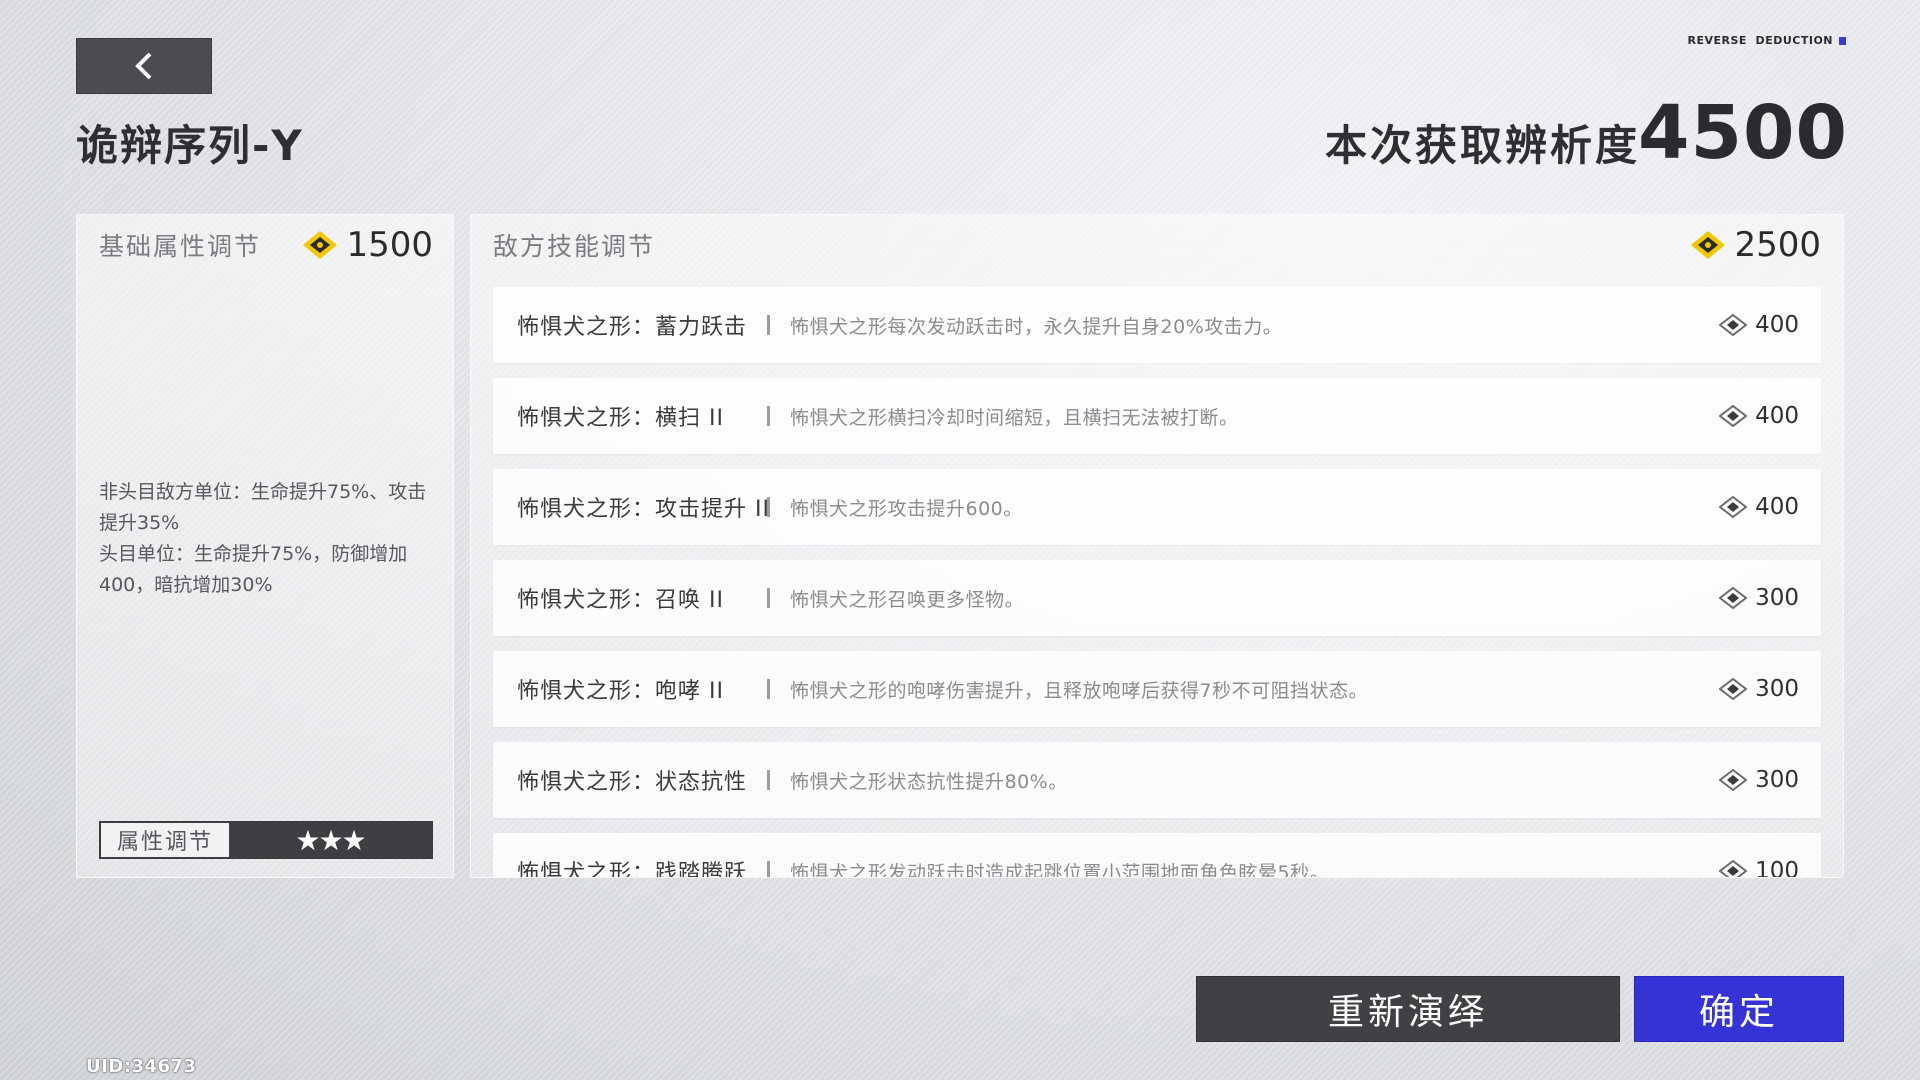 The width and height of the screenshot is (1920, 1080). I want to click on skill-description: 怖惧犬之形发动跃击时造成起跳位置小范围地面角色眩晕5秒。, so click(1060, 869).